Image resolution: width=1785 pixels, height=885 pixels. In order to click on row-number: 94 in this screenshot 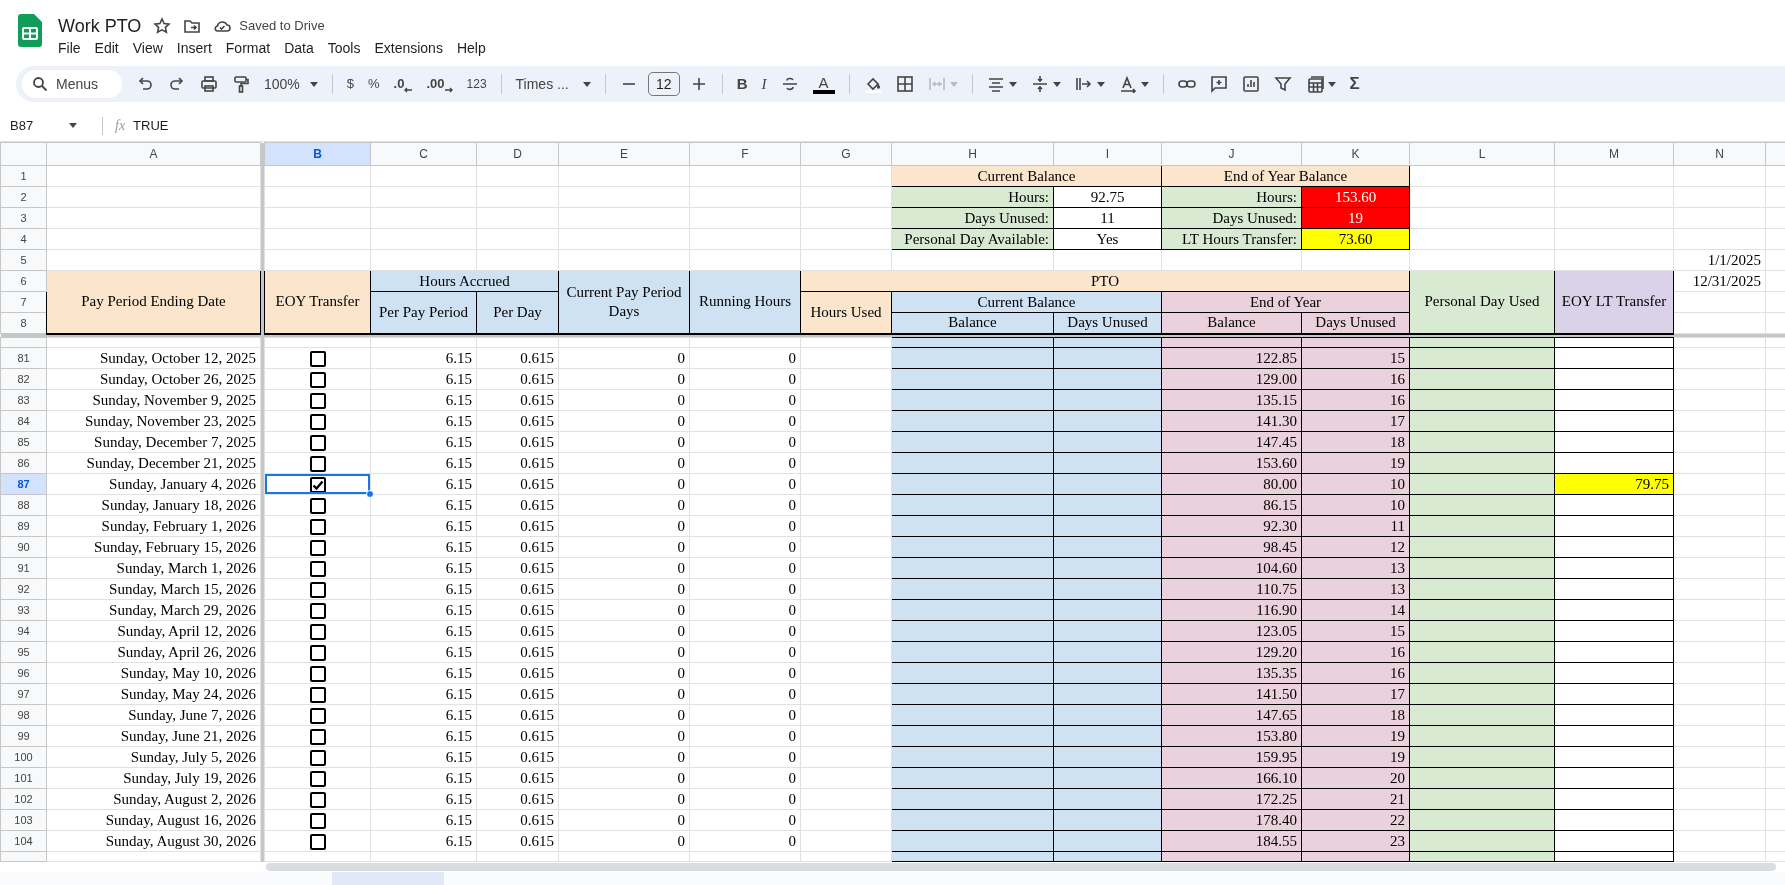, I will do `click(23, 631)`.